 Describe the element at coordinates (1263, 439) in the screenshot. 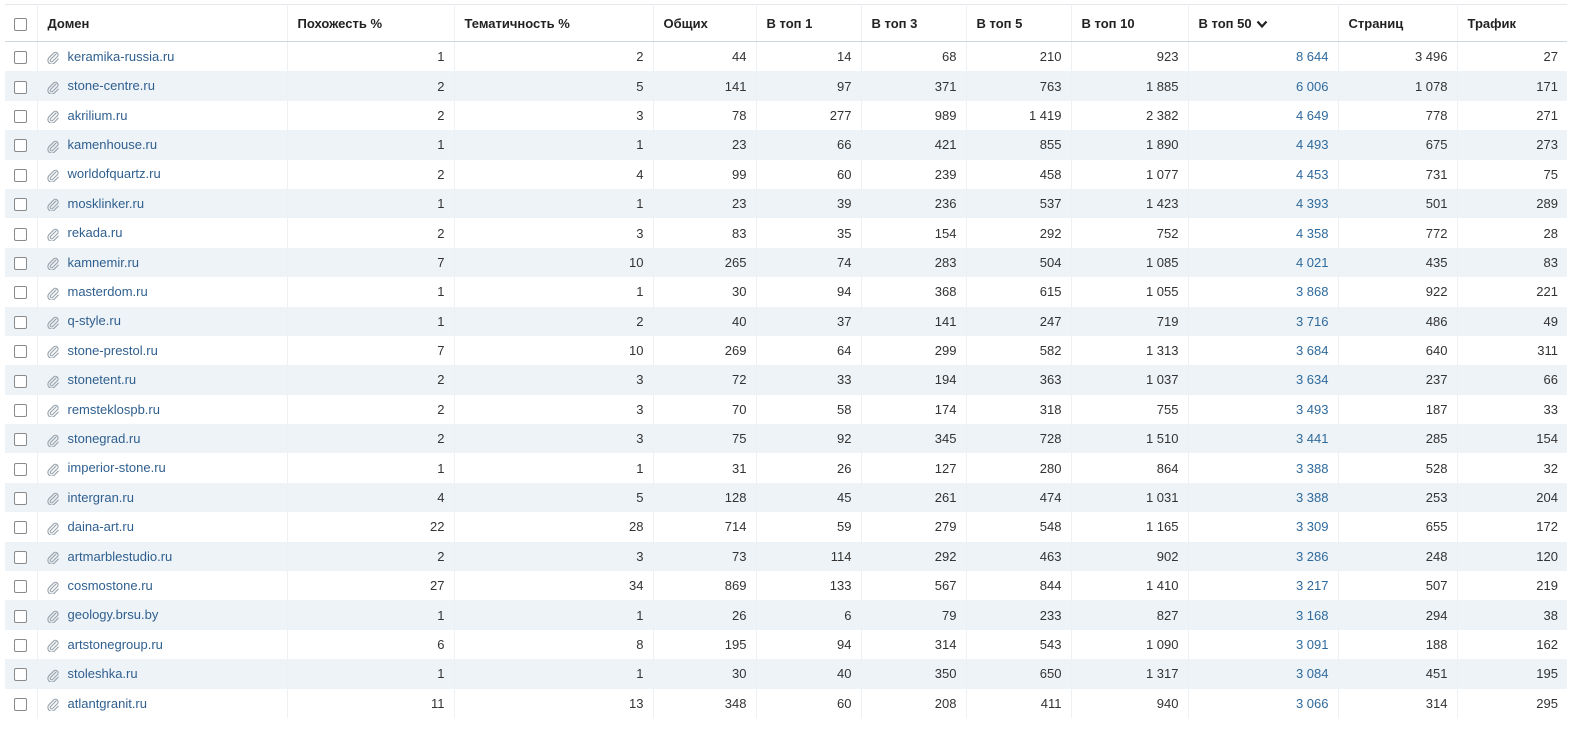

I see `top50-cell: 3 441` at that location.